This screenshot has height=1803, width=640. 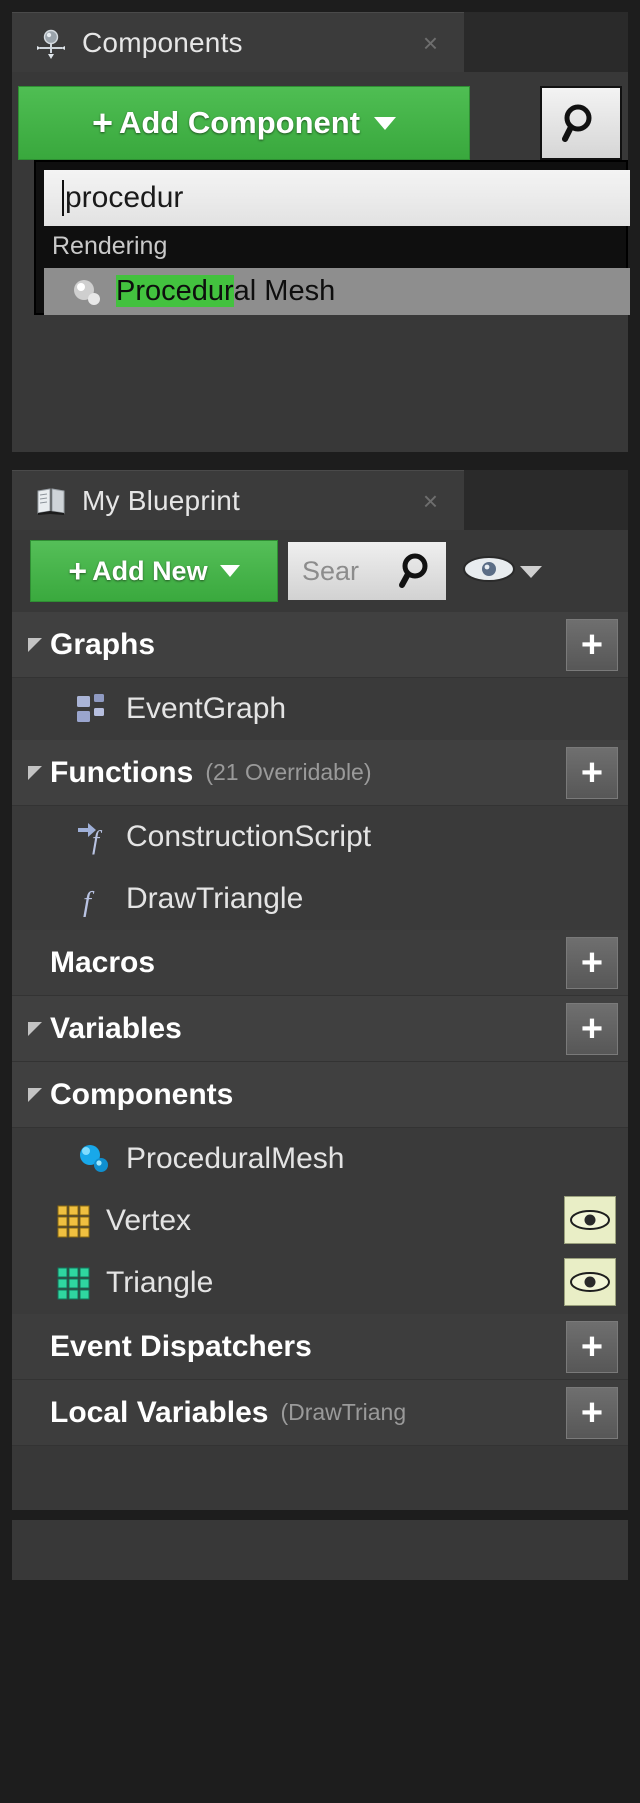 I want to click on search-match-highlight: Procedur, so click(x=175, y=291).